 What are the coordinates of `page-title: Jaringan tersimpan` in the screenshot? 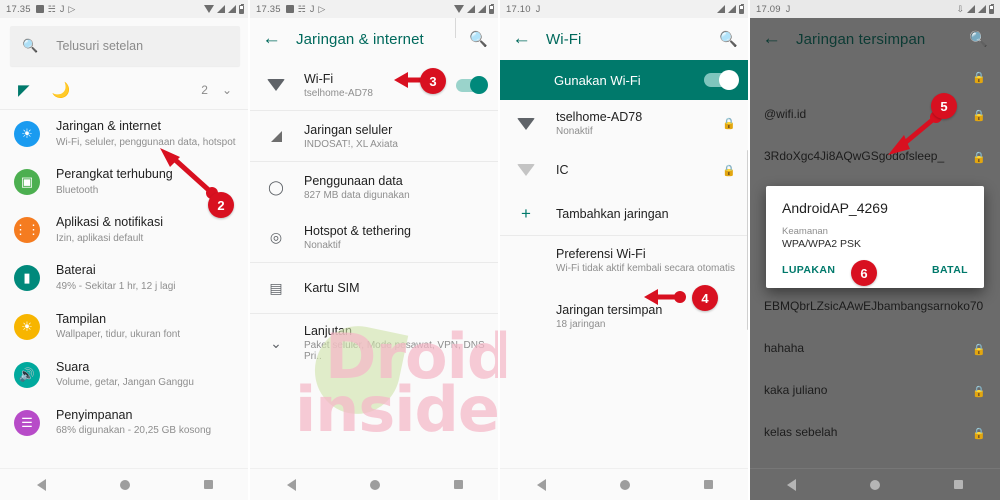 It's located at (861, 39).